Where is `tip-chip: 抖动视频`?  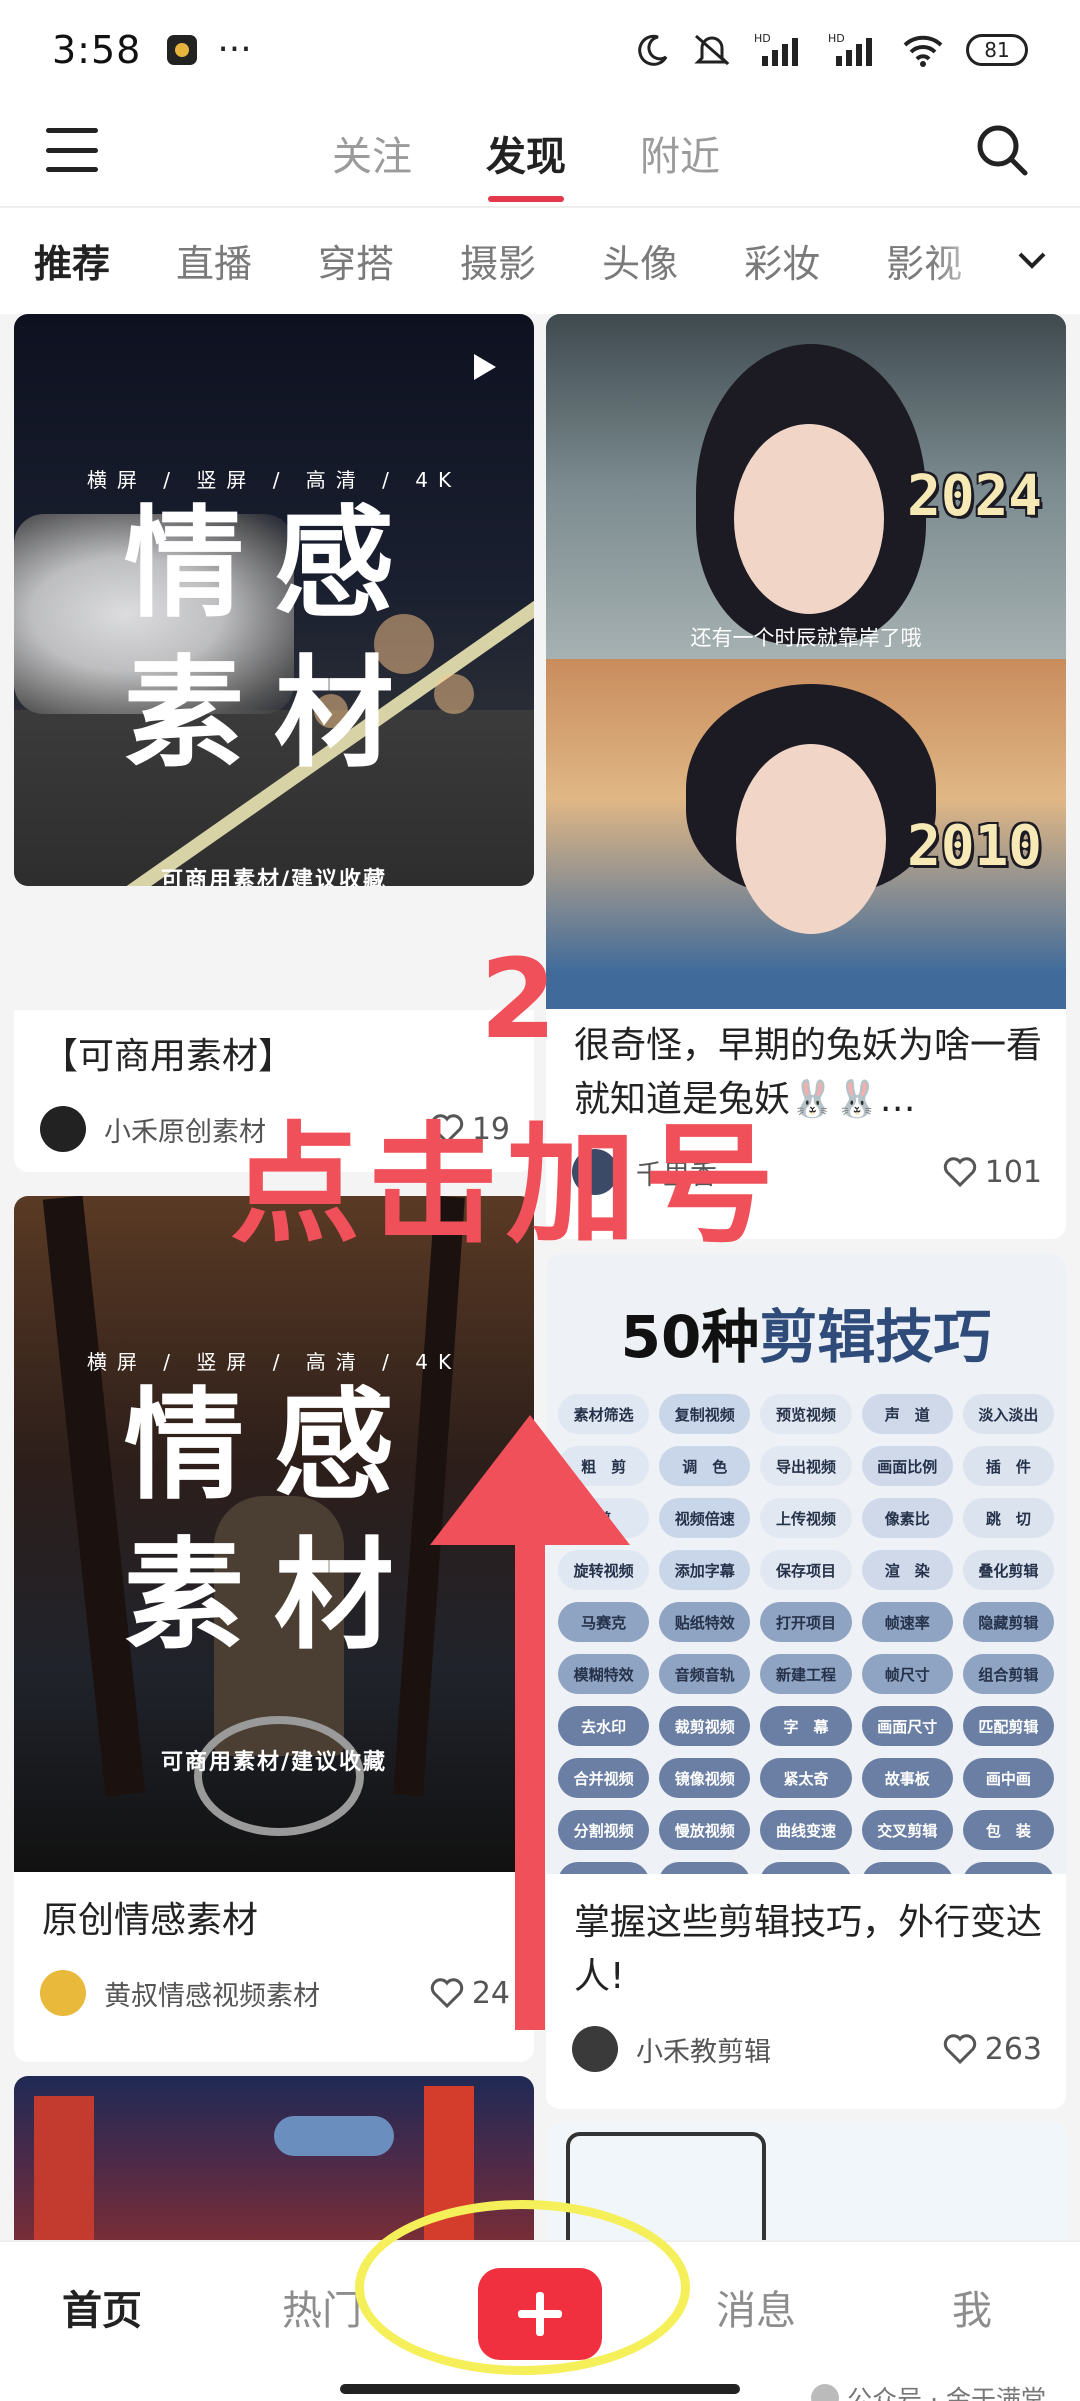
tip-chip: 抖动视频 is located at coordinates (705, 1868).